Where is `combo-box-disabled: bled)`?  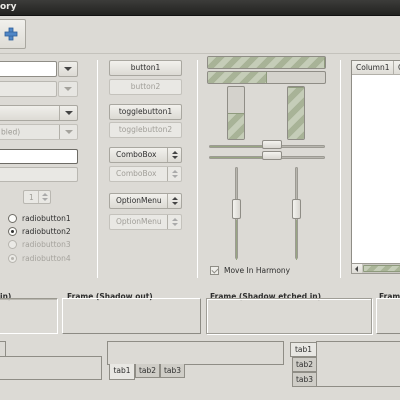 combo-box-disabled: bled) is located at coordinates (39, 132).